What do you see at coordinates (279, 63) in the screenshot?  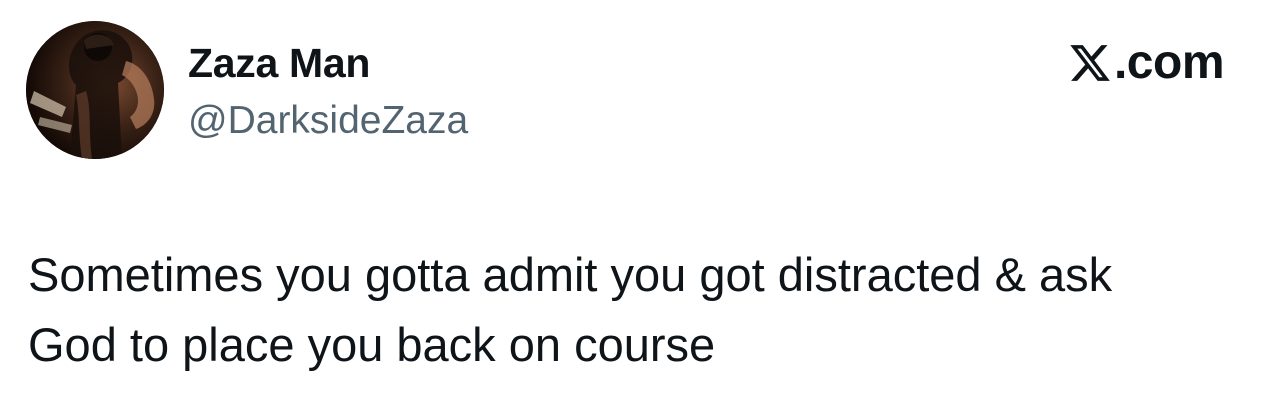 I see `display-name: Zaza Man` at bounding box center [279, 63].